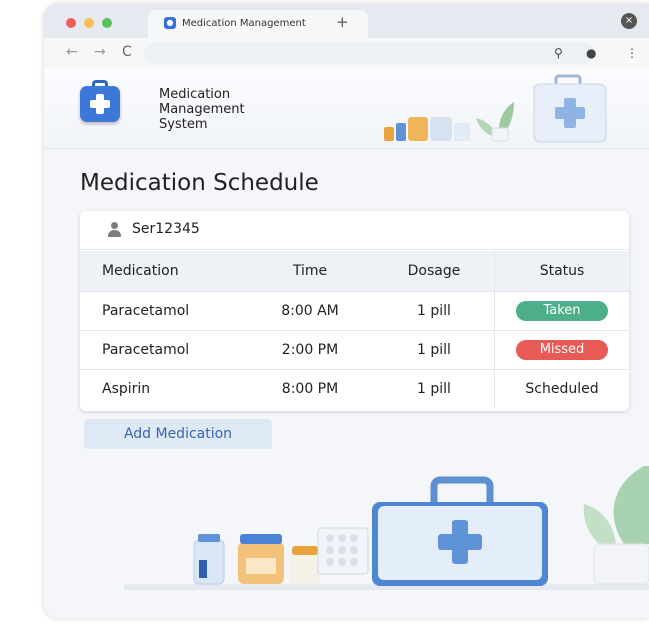 This screenshot has height=623, width=649. What do you see at coordinates (561, 271) in the screenshot?
I see `column-header-status: Status` at bounding box center [561, 271].